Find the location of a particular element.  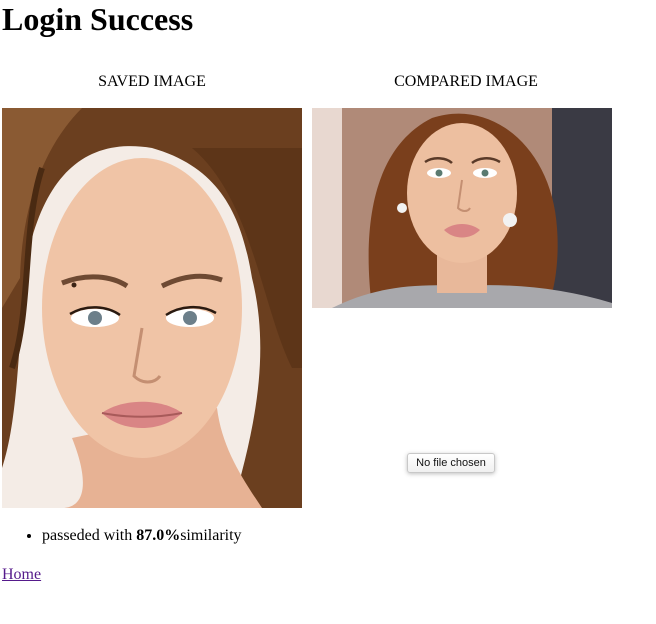

list-item: passeded with 87.0%similarity is located at coordinates (142, 536).